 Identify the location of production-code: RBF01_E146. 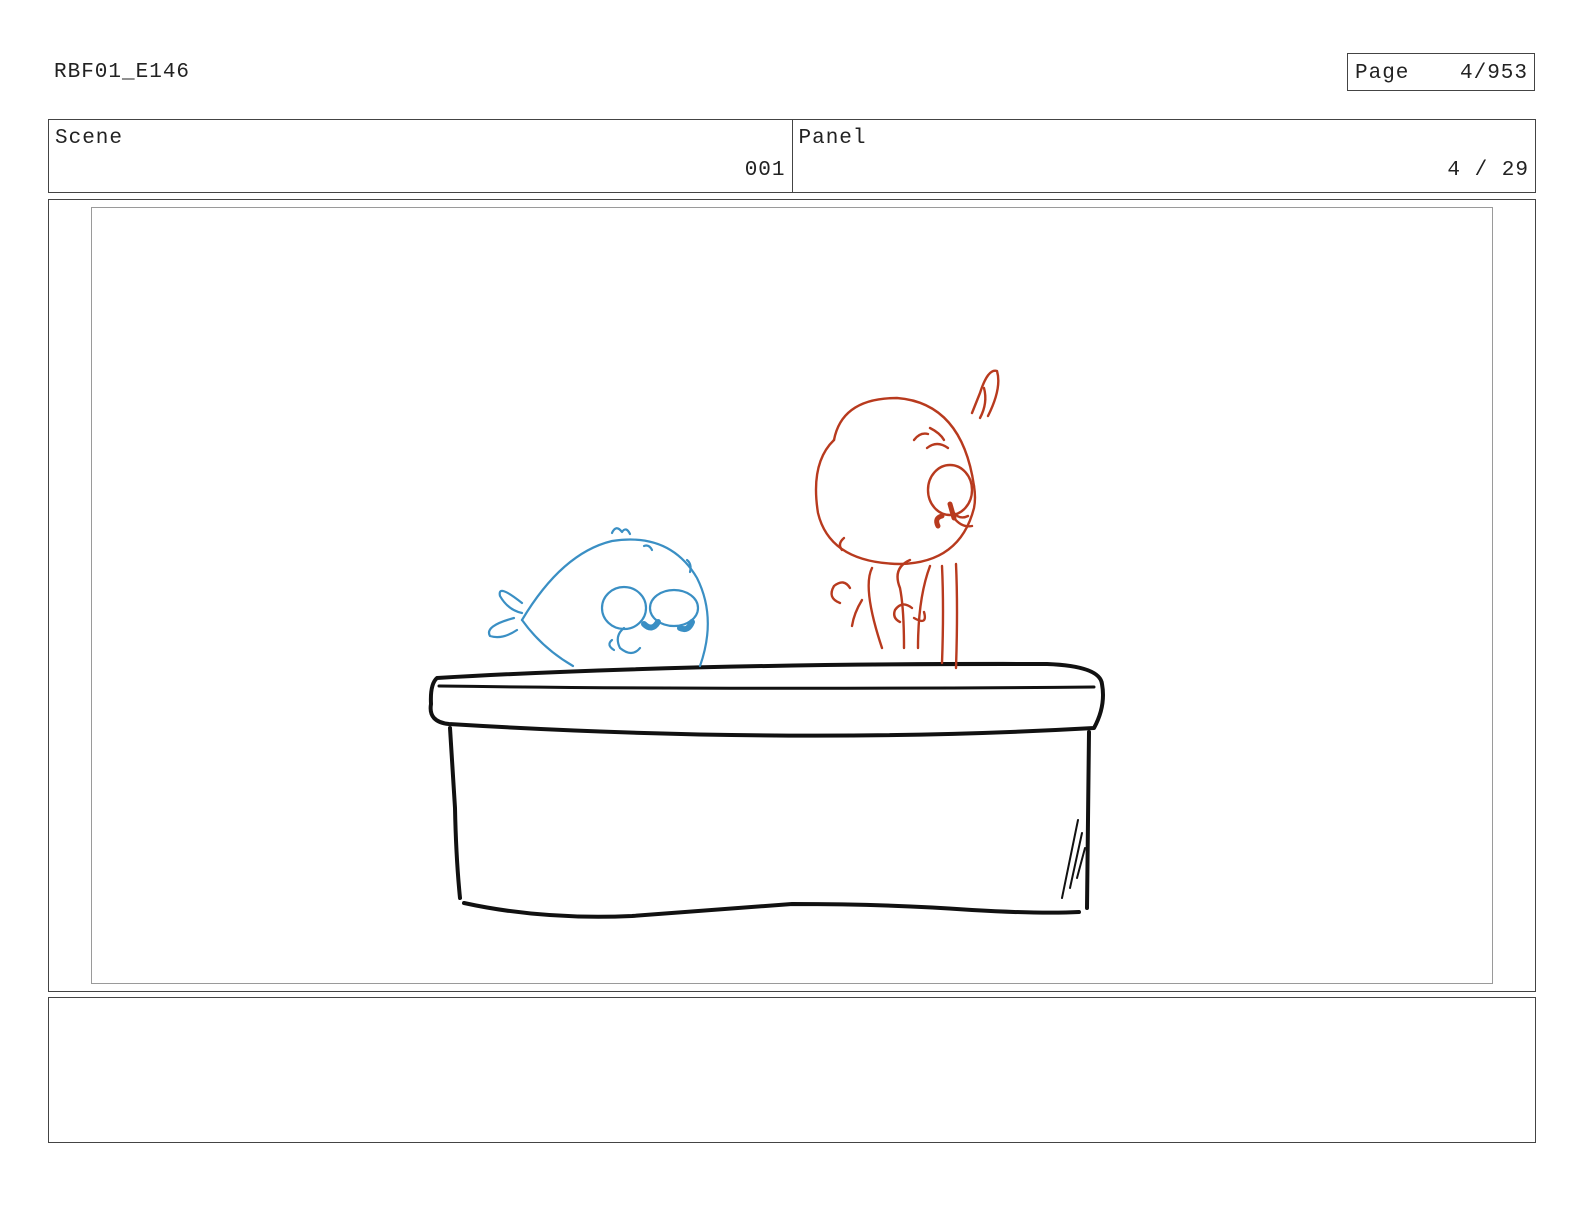
(122, 72).